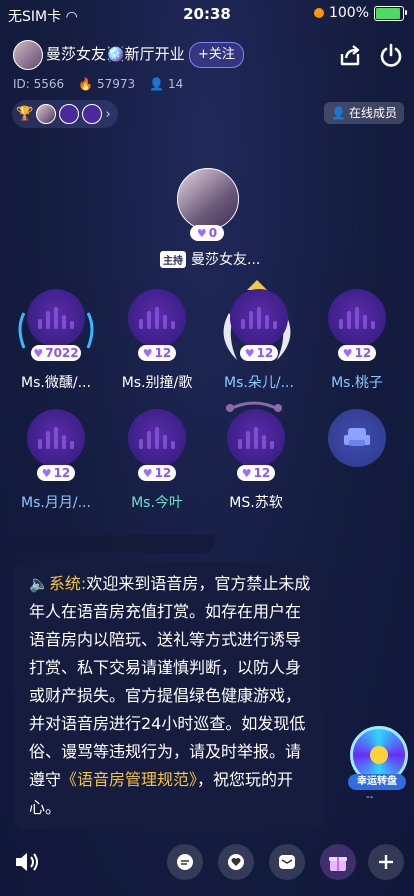 This screenshot has height=896, width=414. I want to click on status-right: 100%, so click(360, 13).